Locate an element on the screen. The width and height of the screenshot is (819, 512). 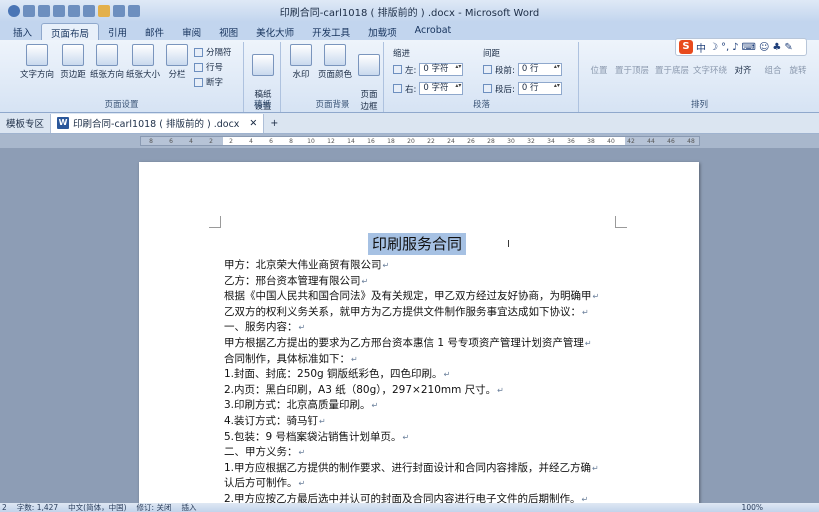
watermark-button: 水印 is located at coordinates (301, 62).